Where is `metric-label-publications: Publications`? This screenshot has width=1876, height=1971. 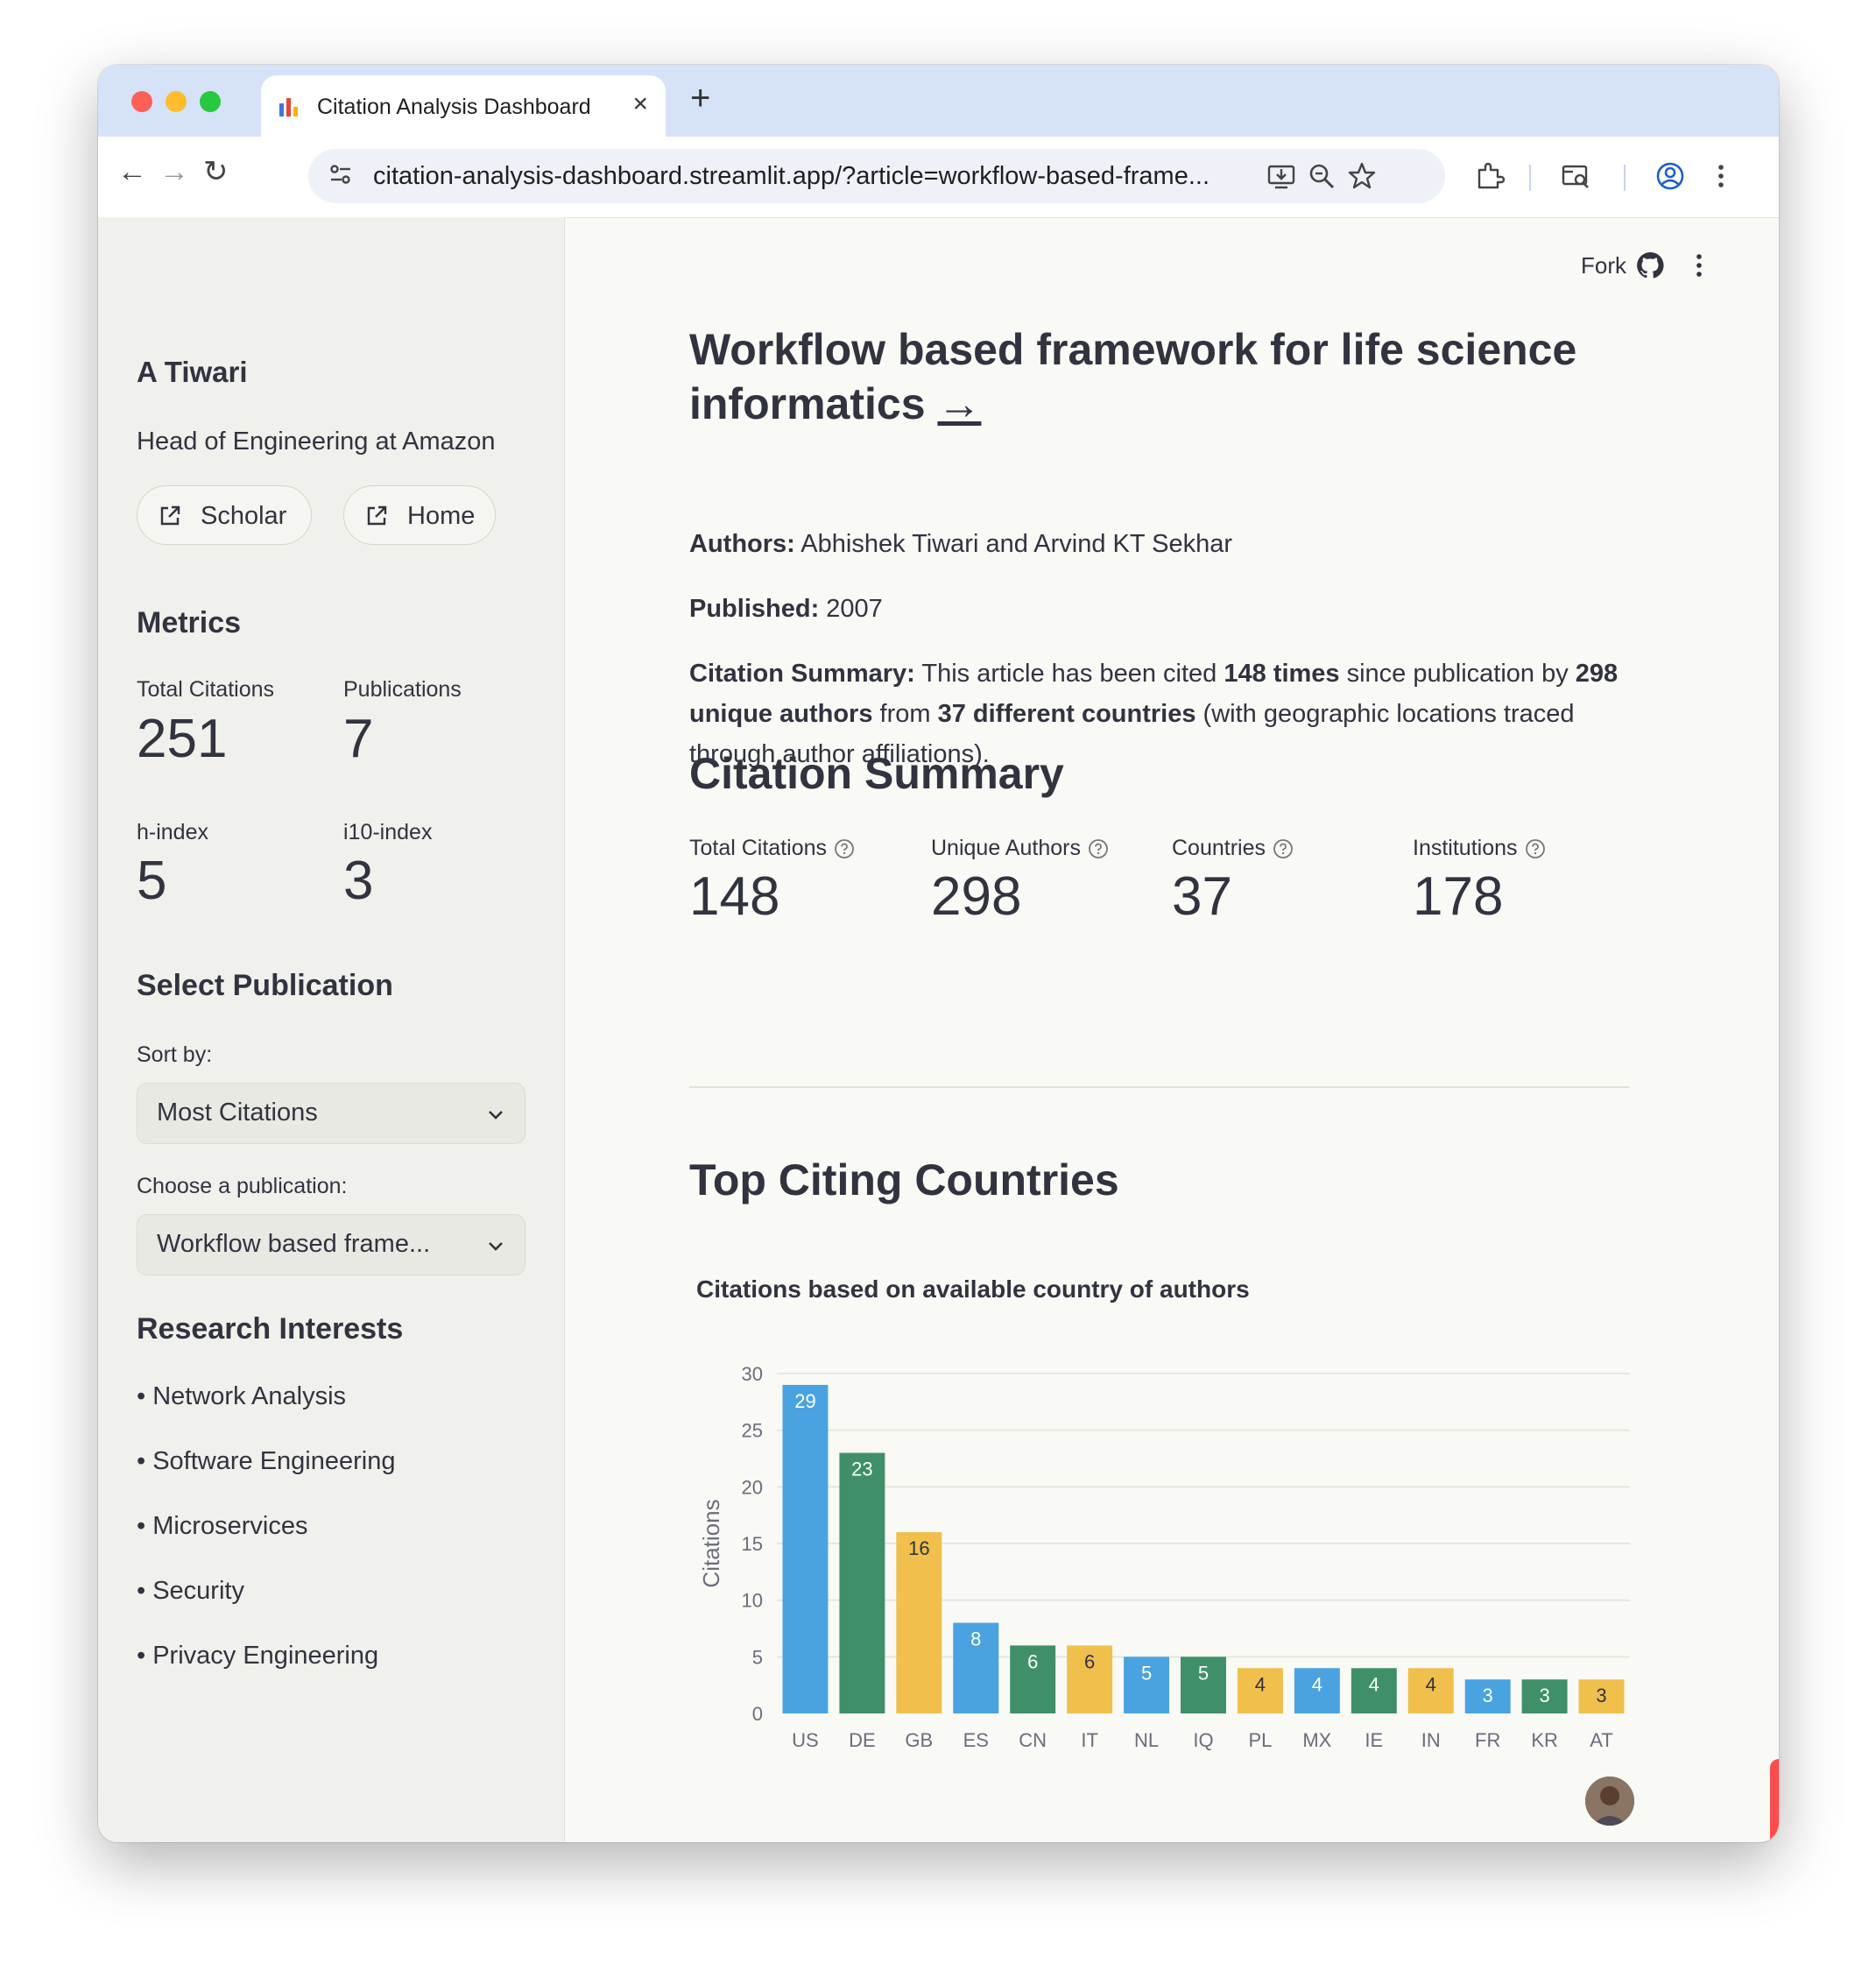 metric-label-publications: Publications is located at coordinates (402, 689).